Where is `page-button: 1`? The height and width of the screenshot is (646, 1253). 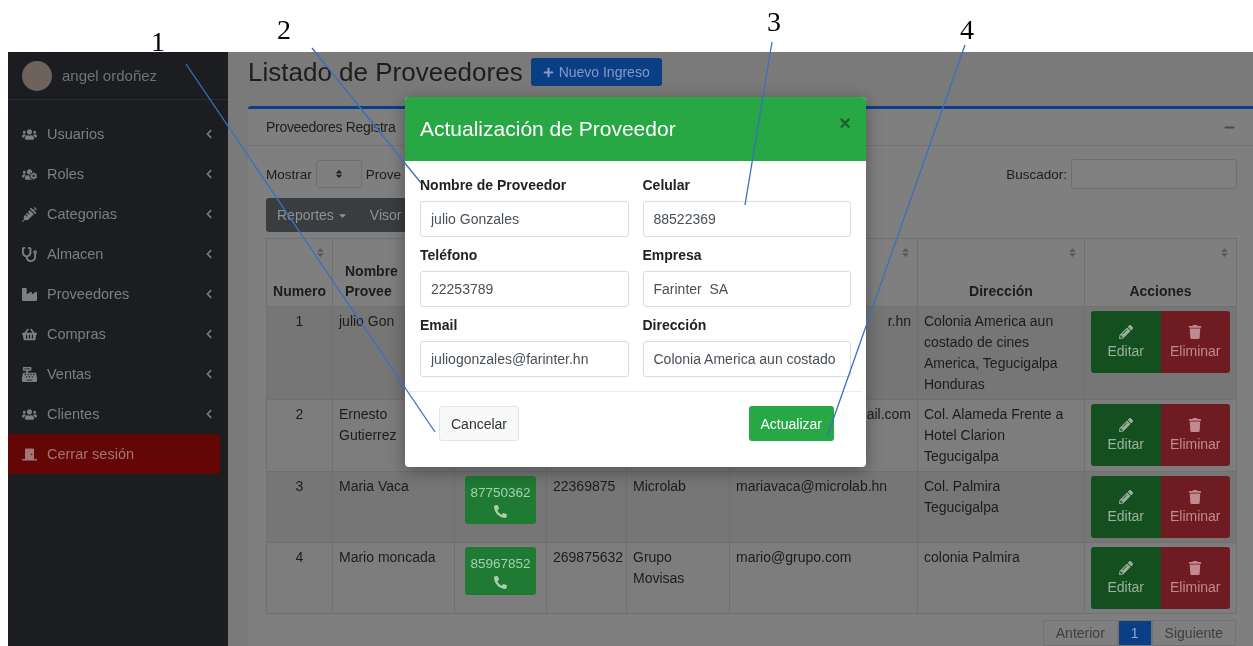 page-button: 1 is located at coordinates (1134, 633).